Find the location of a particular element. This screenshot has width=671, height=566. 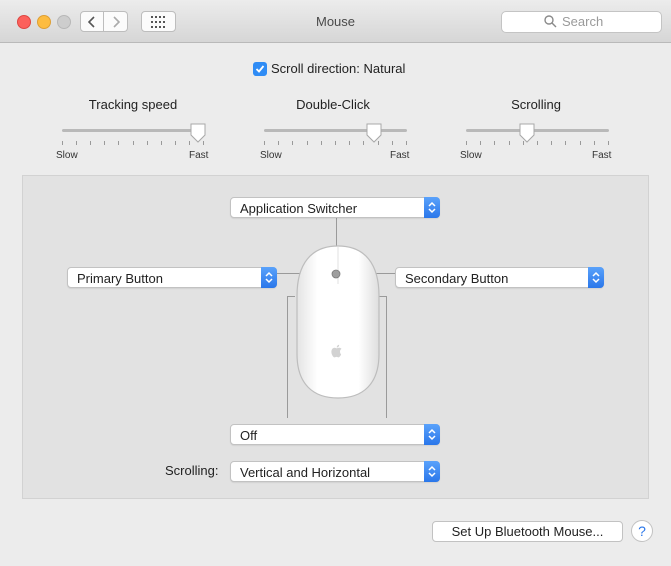

scroll-direction-label: Scroll direction: Natural is located at coordinates (338, 68).